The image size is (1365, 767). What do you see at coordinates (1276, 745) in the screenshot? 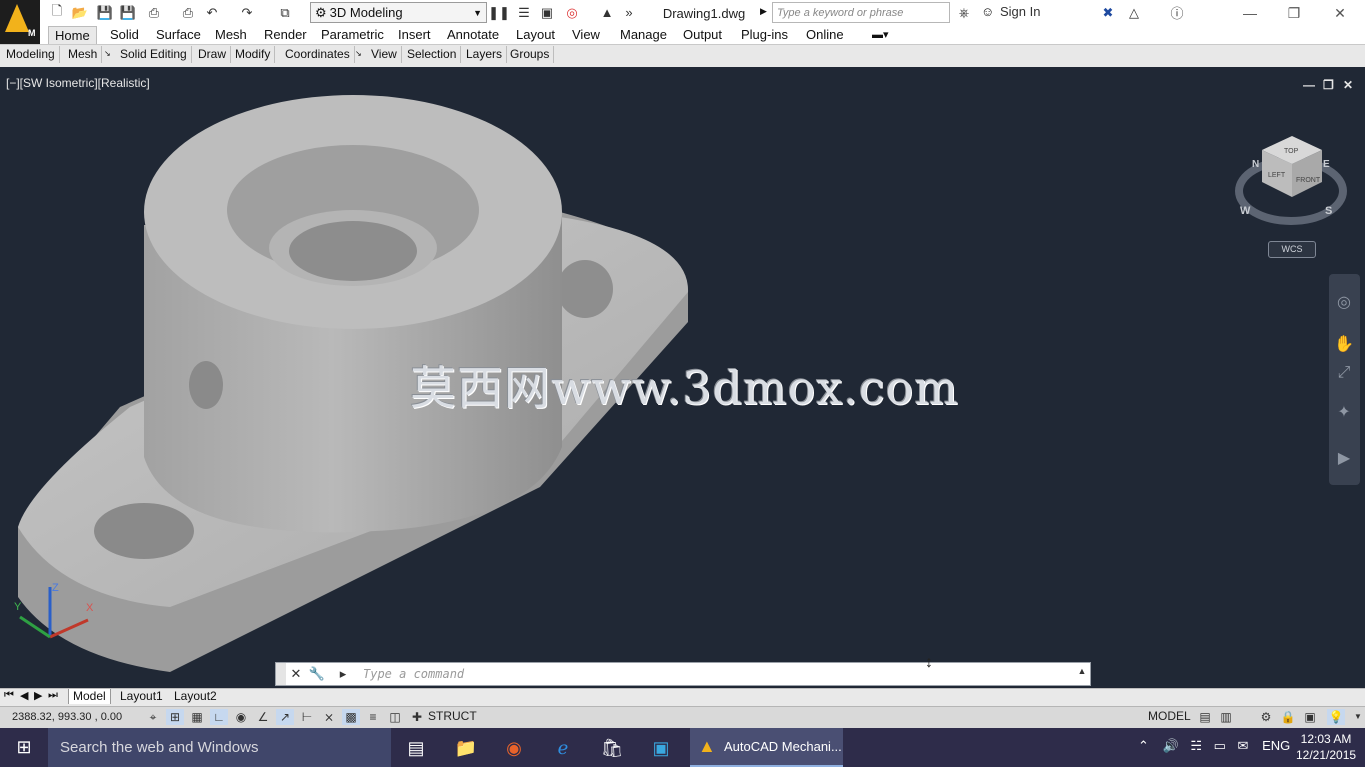
I see `language-indicator: ENG` at bounding box center [1276, 745].